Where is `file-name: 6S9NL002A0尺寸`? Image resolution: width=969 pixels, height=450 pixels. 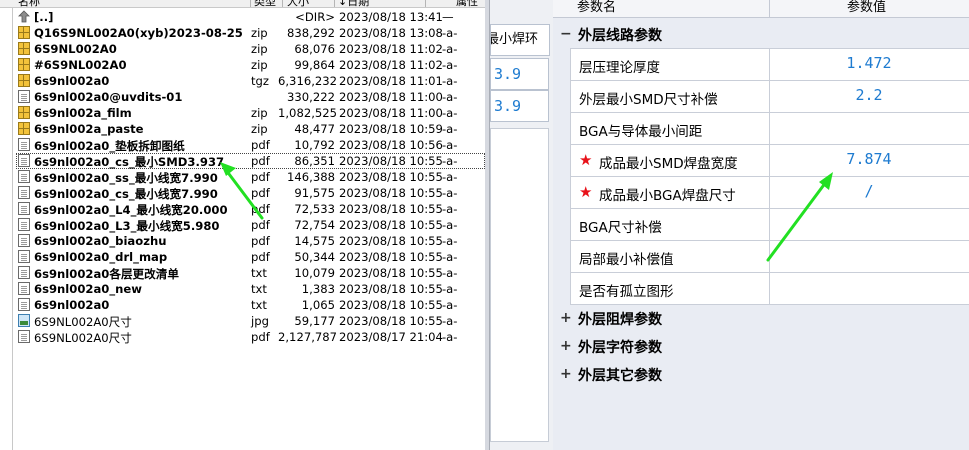 file-name: 6S9NL002A0尺寸 is located at coordinates (83, 322).